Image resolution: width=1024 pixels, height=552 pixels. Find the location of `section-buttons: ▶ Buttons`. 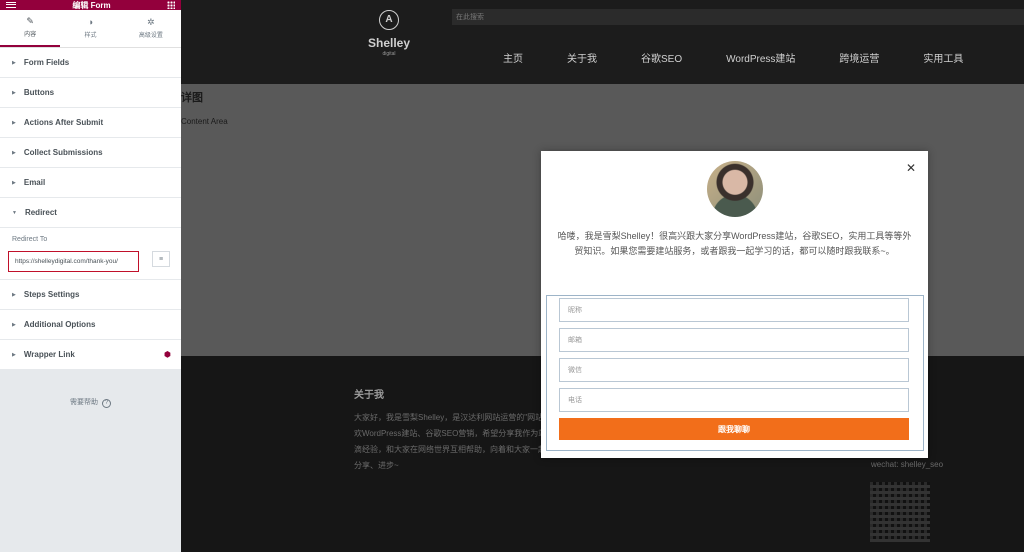

section-buttons: ▶ Buttons is located at coordinates (90, 93).